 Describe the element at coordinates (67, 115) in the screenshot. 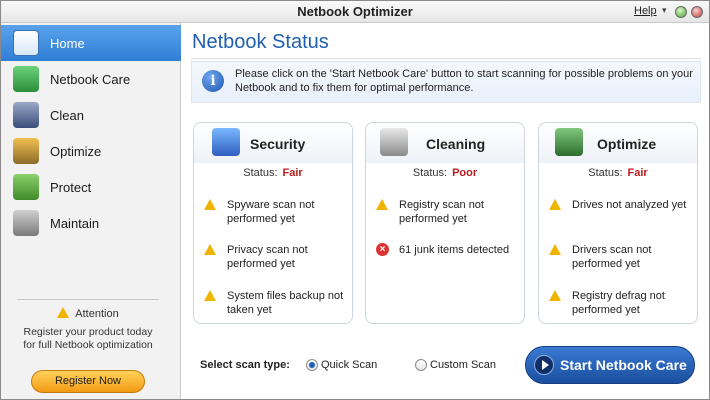

I see `sidebar-item-label: Clean` at that location.